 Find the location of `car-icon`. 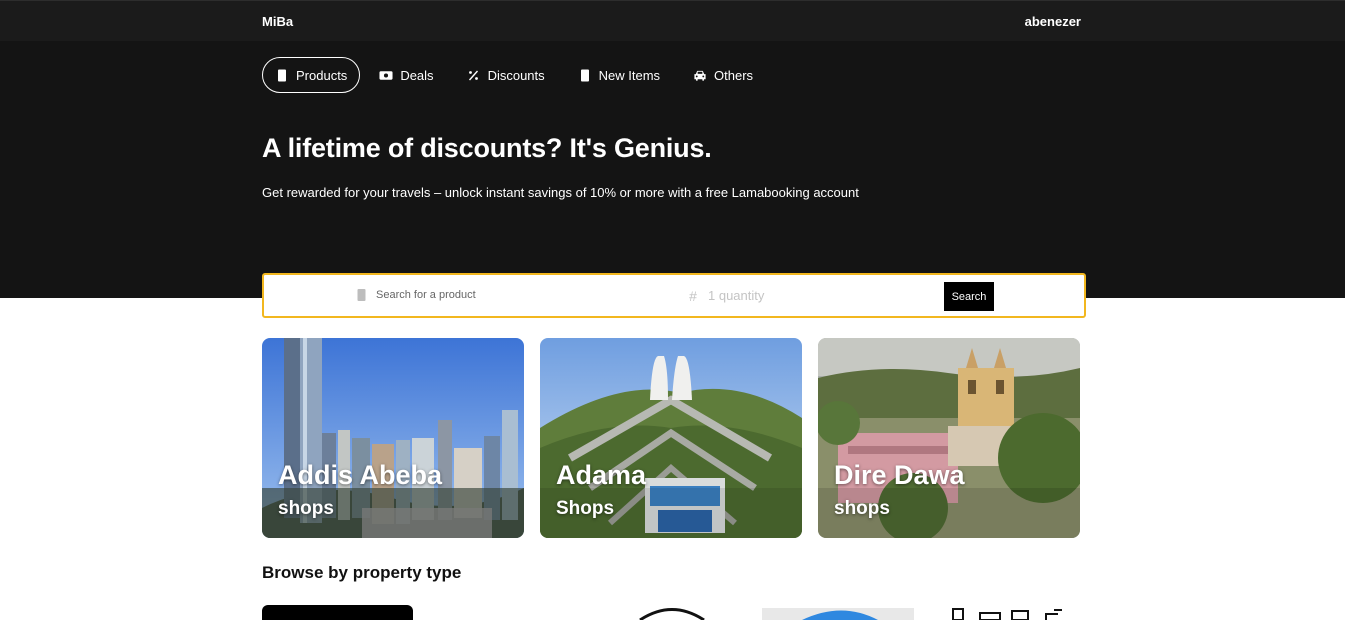

car-icon is located at coordinates (700, 75).